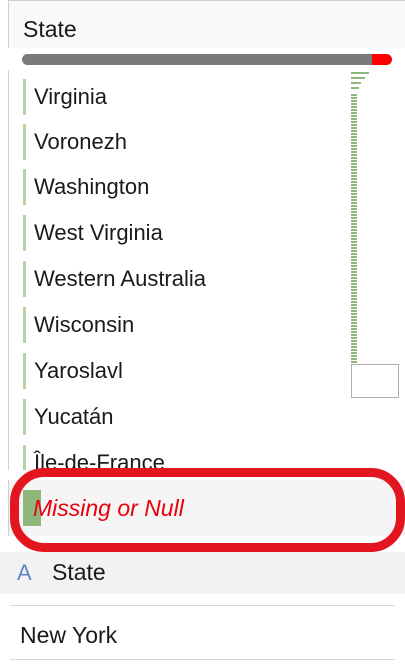 This screenshot has height=665, width=405. I want to click on highlight-annotation, so click(207, 510).